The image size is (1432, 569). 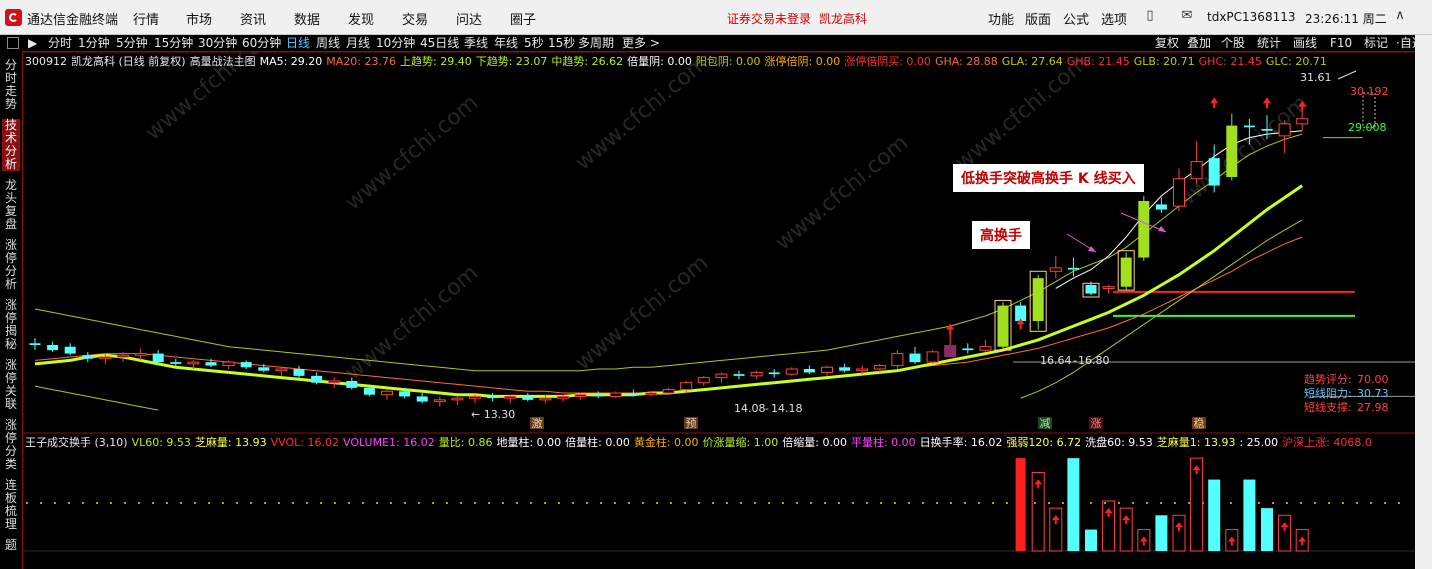 I want to click on signal-marker-text: 预, so click(x=691, y=423).